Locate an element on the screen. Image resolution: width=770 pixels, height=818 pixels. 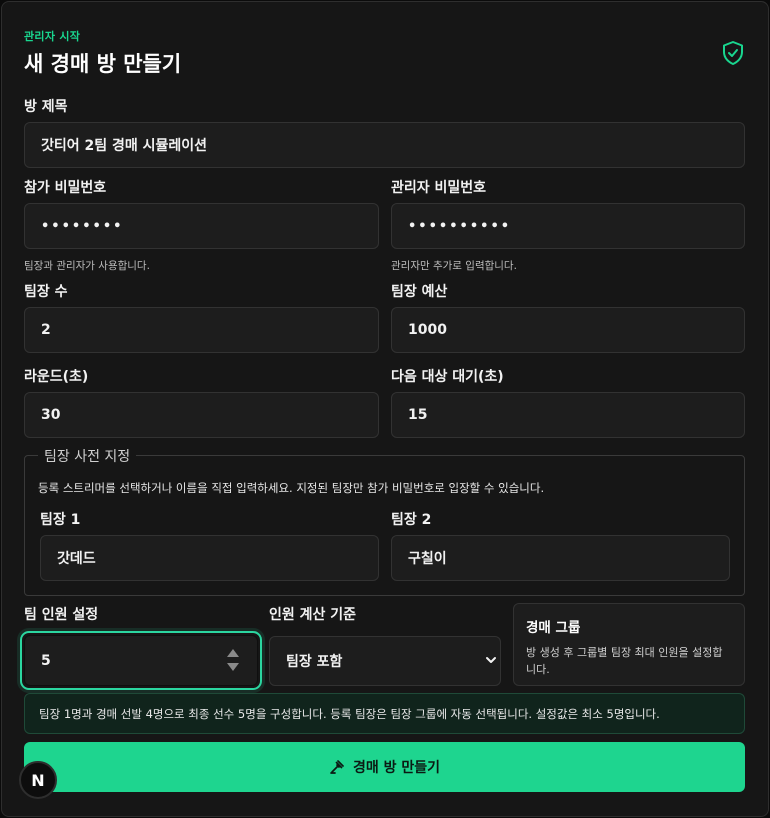
admin-password-label: 관리자 비밀번호 is located at coordinates (439, 188).